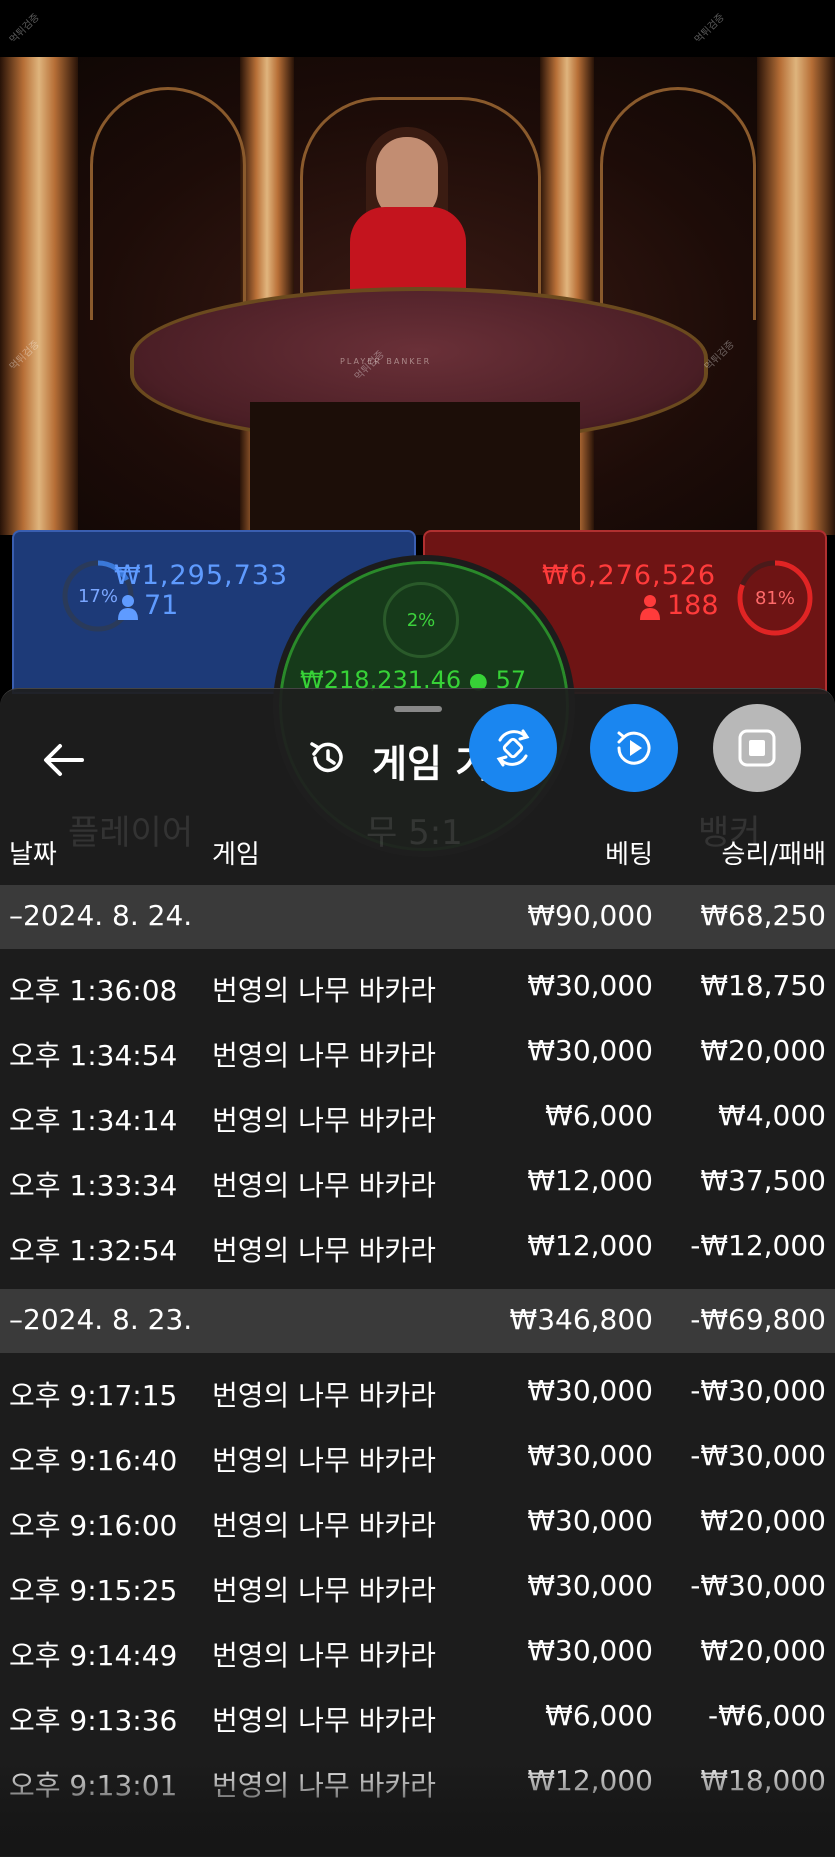 The height and width of the screenshot is (1857, 835). I want to click on sheet-drag-handle, so click(418, 709).